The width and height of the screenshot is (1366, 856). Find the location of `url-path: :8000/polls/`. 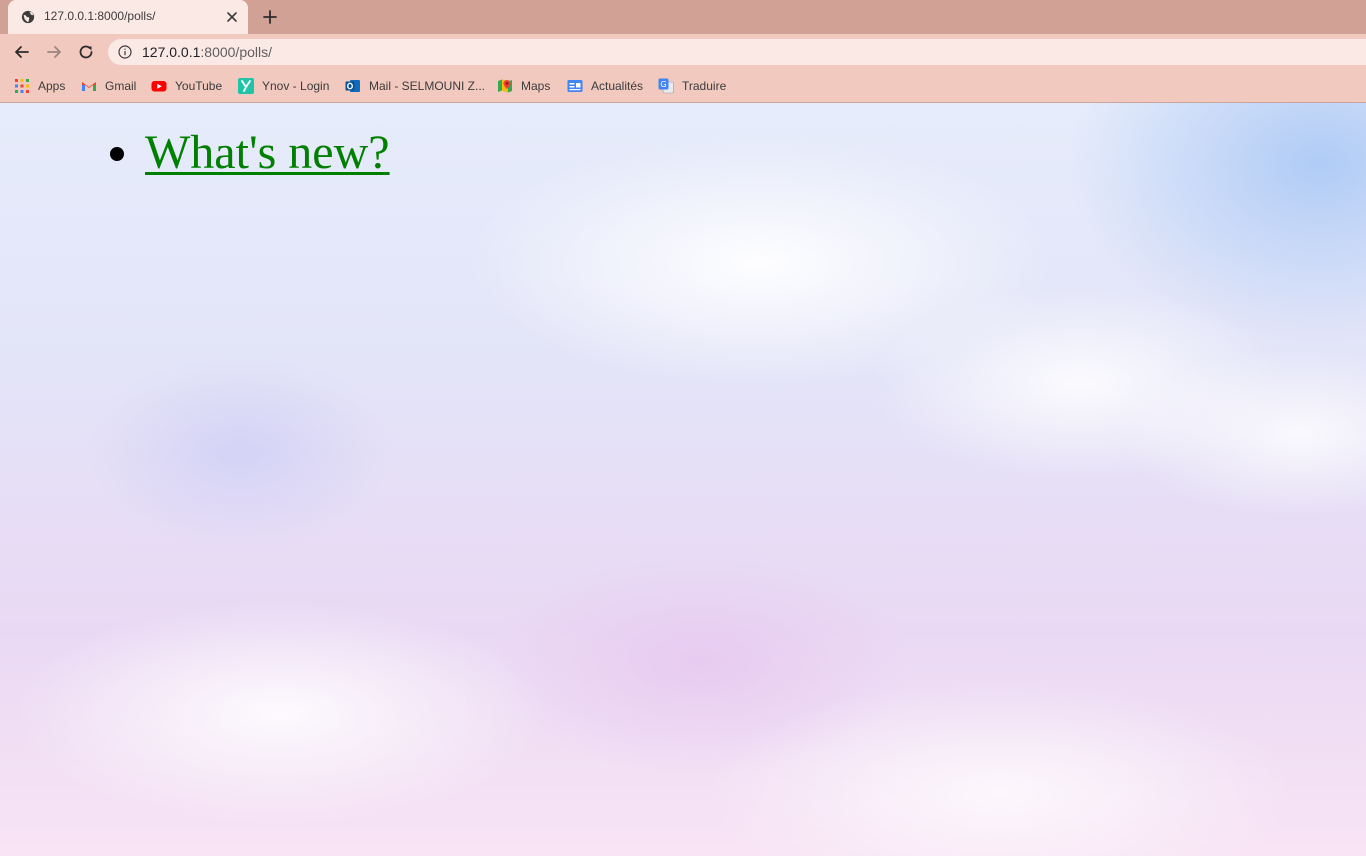

url-path: :8000/polls/ is located at coordinates (236, 52).